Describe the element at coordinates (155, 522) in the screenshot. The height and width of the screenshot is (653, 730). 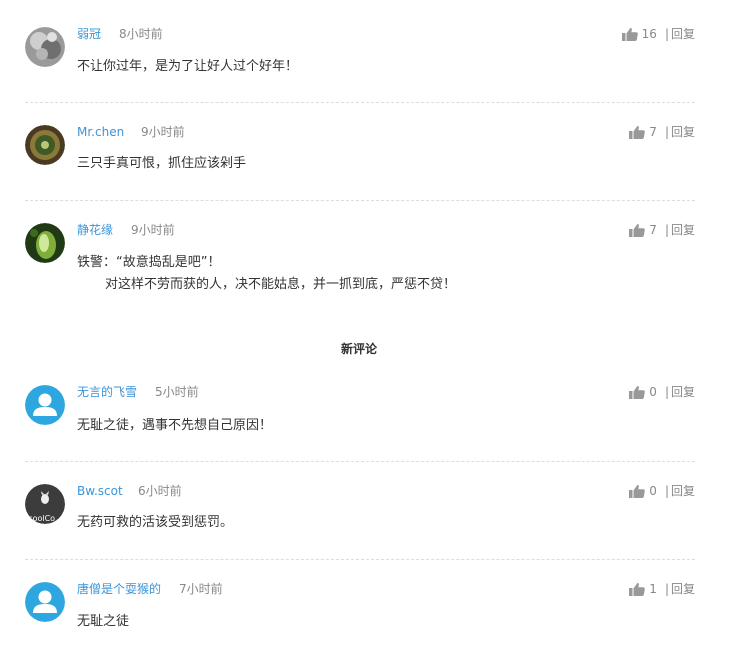
I see `comment-text: 无药可救的活该受到惩罚。` at that location.